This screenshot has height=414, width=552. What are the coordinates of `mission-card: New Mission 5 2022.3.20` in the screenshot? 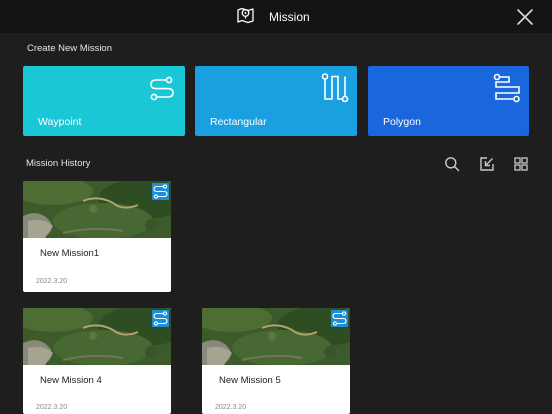 It's located at (276, 361).